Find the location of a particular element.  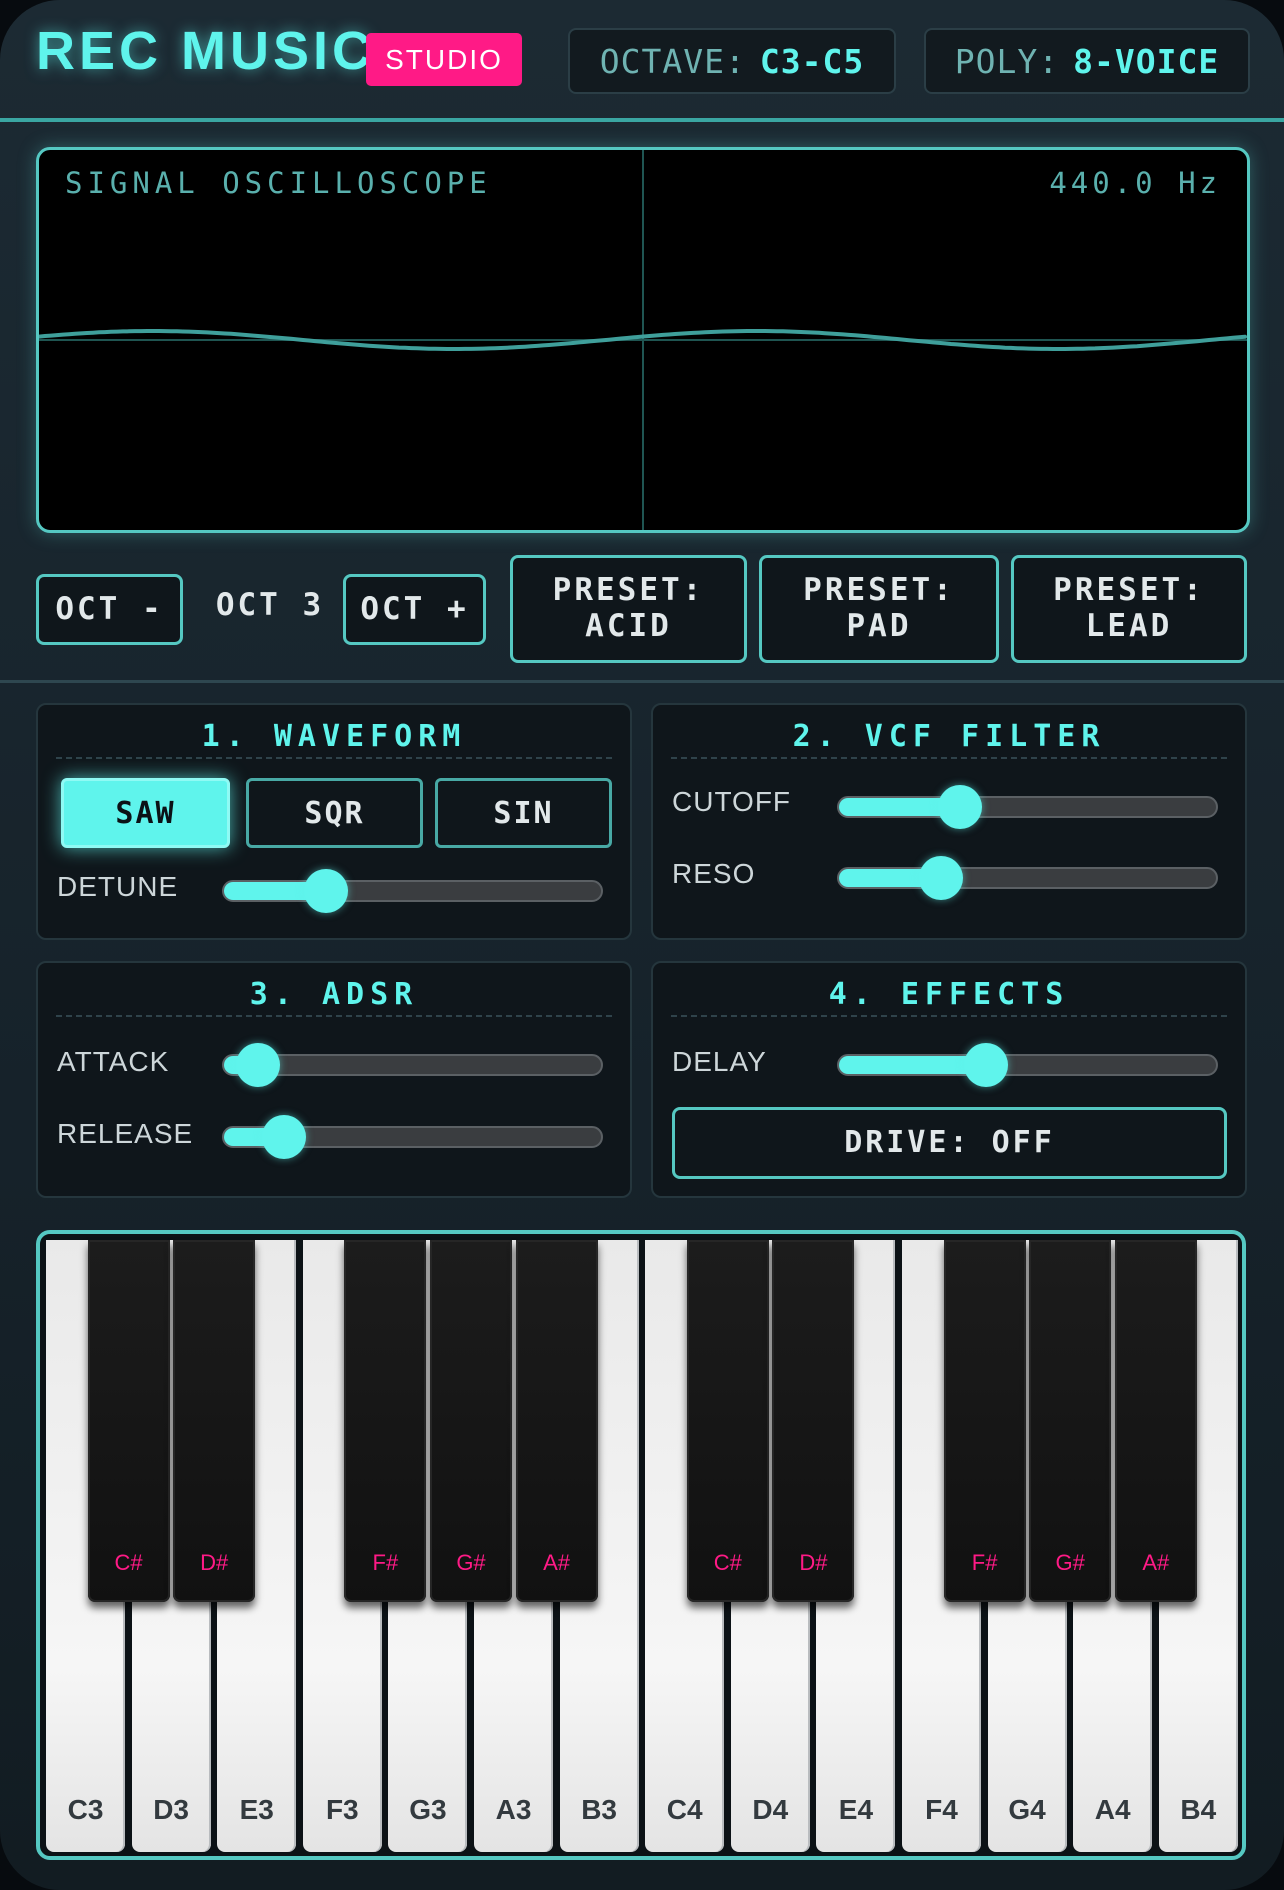

cutoff-slider is located at coordinates (1027, 807).